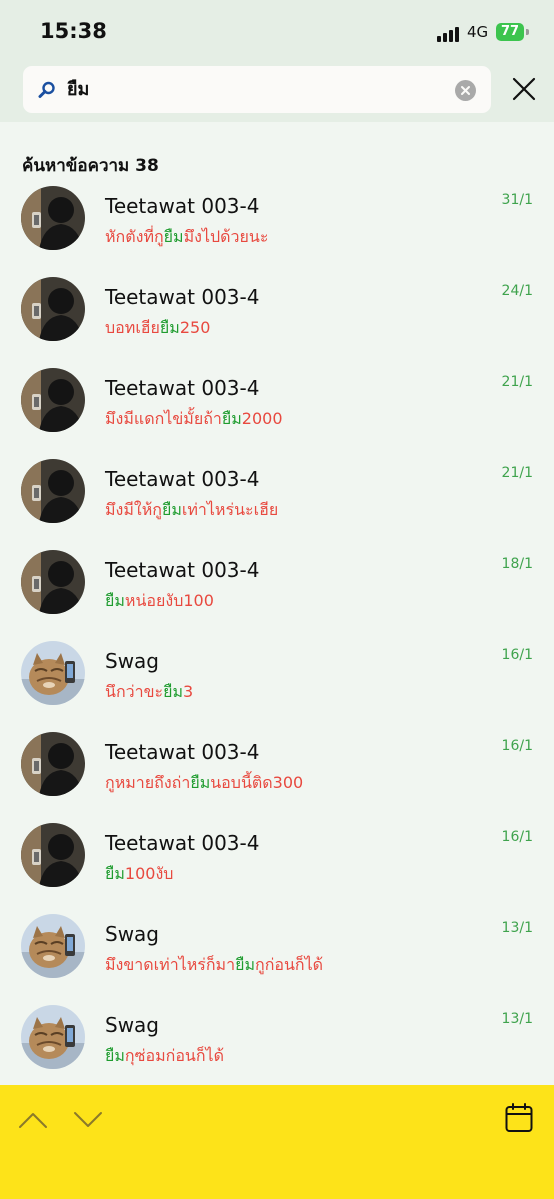 Image resolution: width=554 pixels, height=1199 pixels. Describe the element at coordinates (73, 31) in the screenshot. I see `status-time: 15:38` at that location.